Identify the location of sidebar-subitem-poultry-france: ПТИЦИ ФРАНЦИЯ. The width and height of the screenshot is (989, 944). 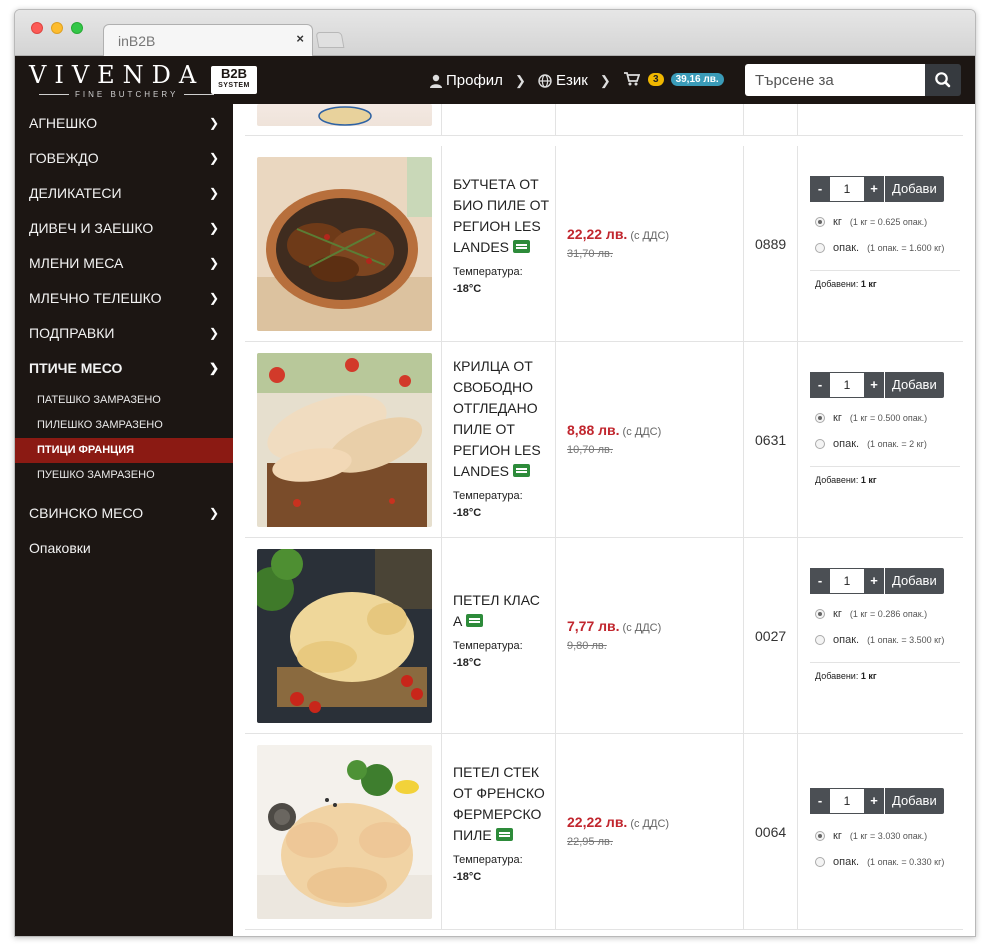
(124, 450).